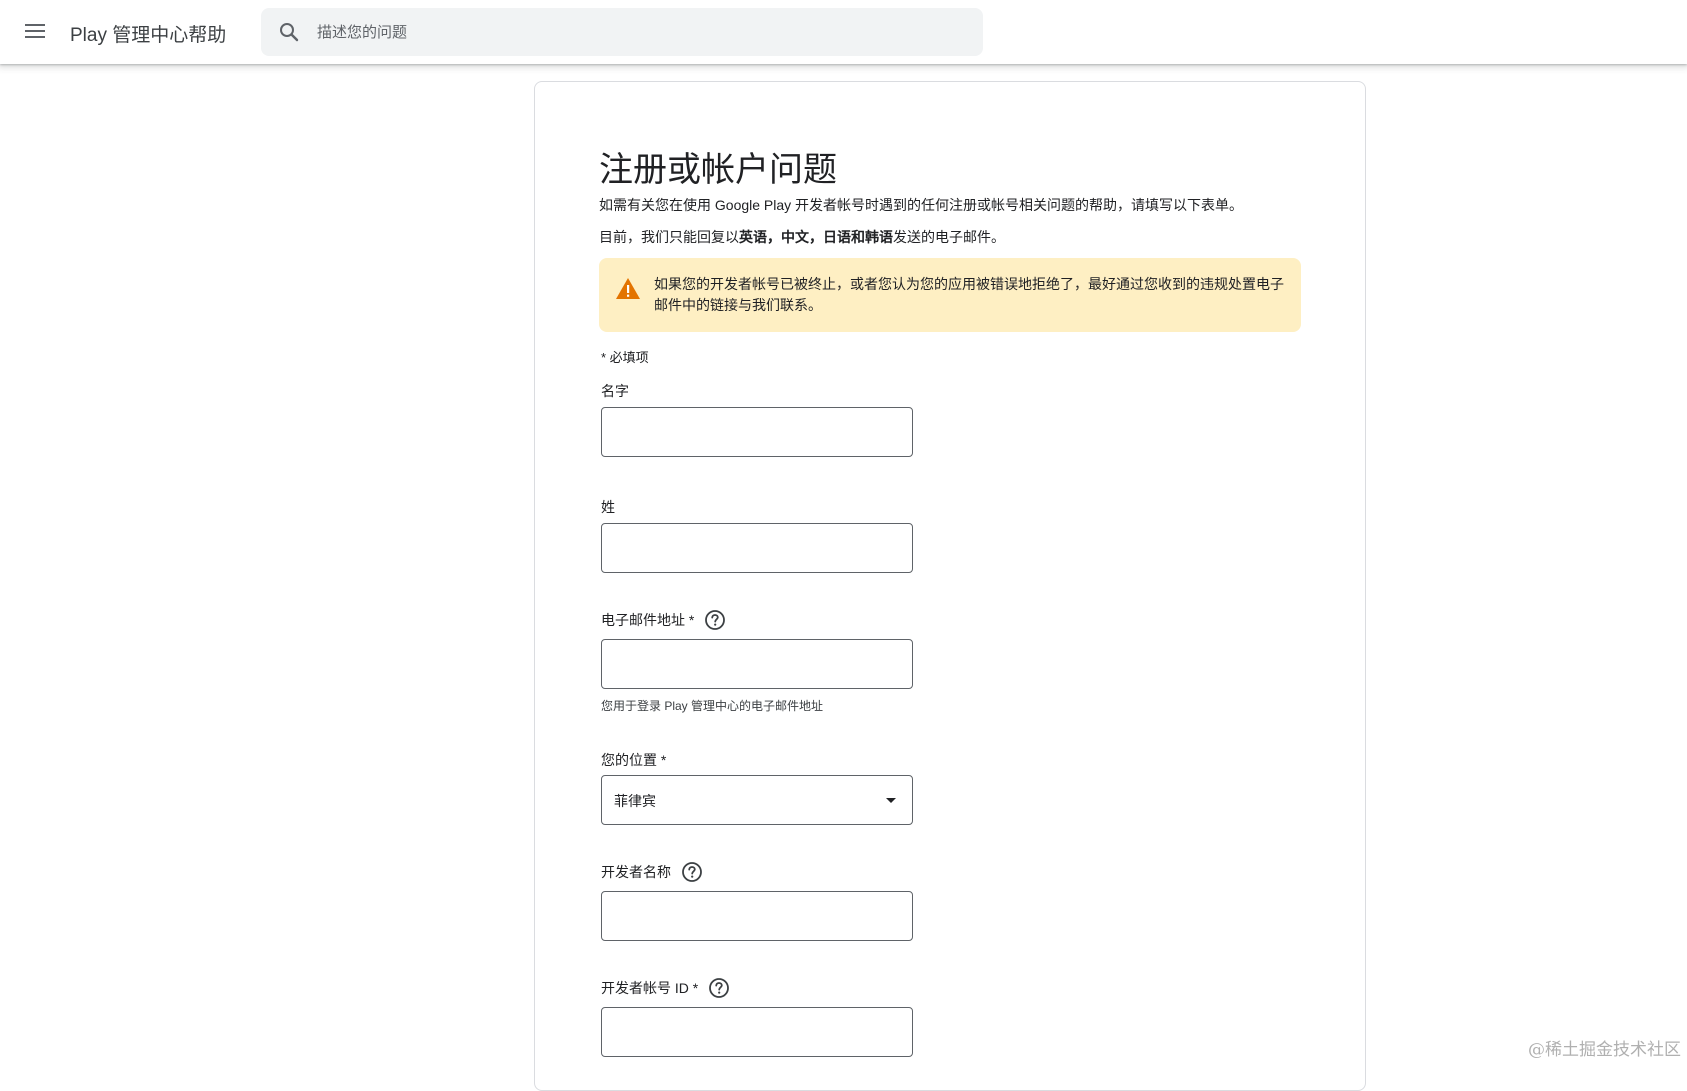 The height and width of the screenshot is (1091, 1687). I want to click on developer-id-field, so click(757, 1032).